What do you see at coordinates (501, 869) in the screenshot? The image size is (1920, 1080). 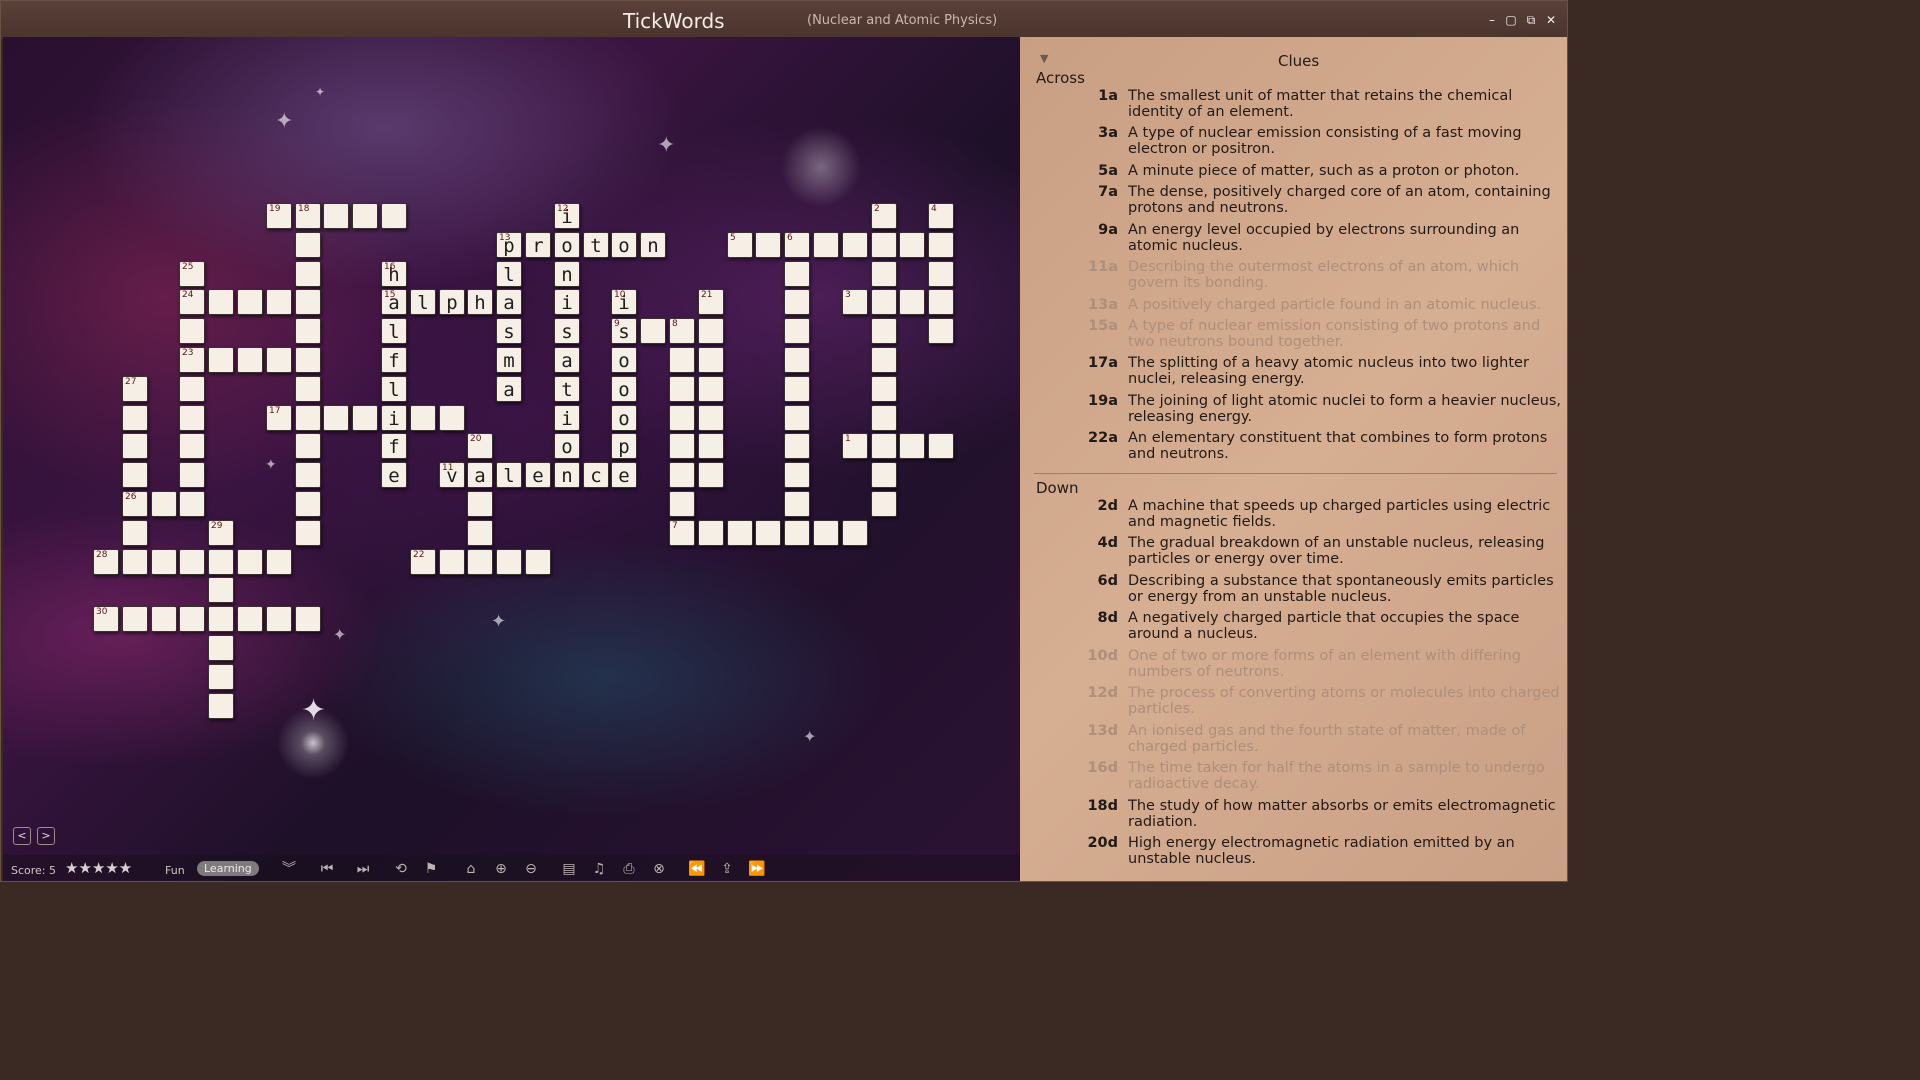 I see `zoom-in-icon: ⊕` at bounding box center [501, 869].